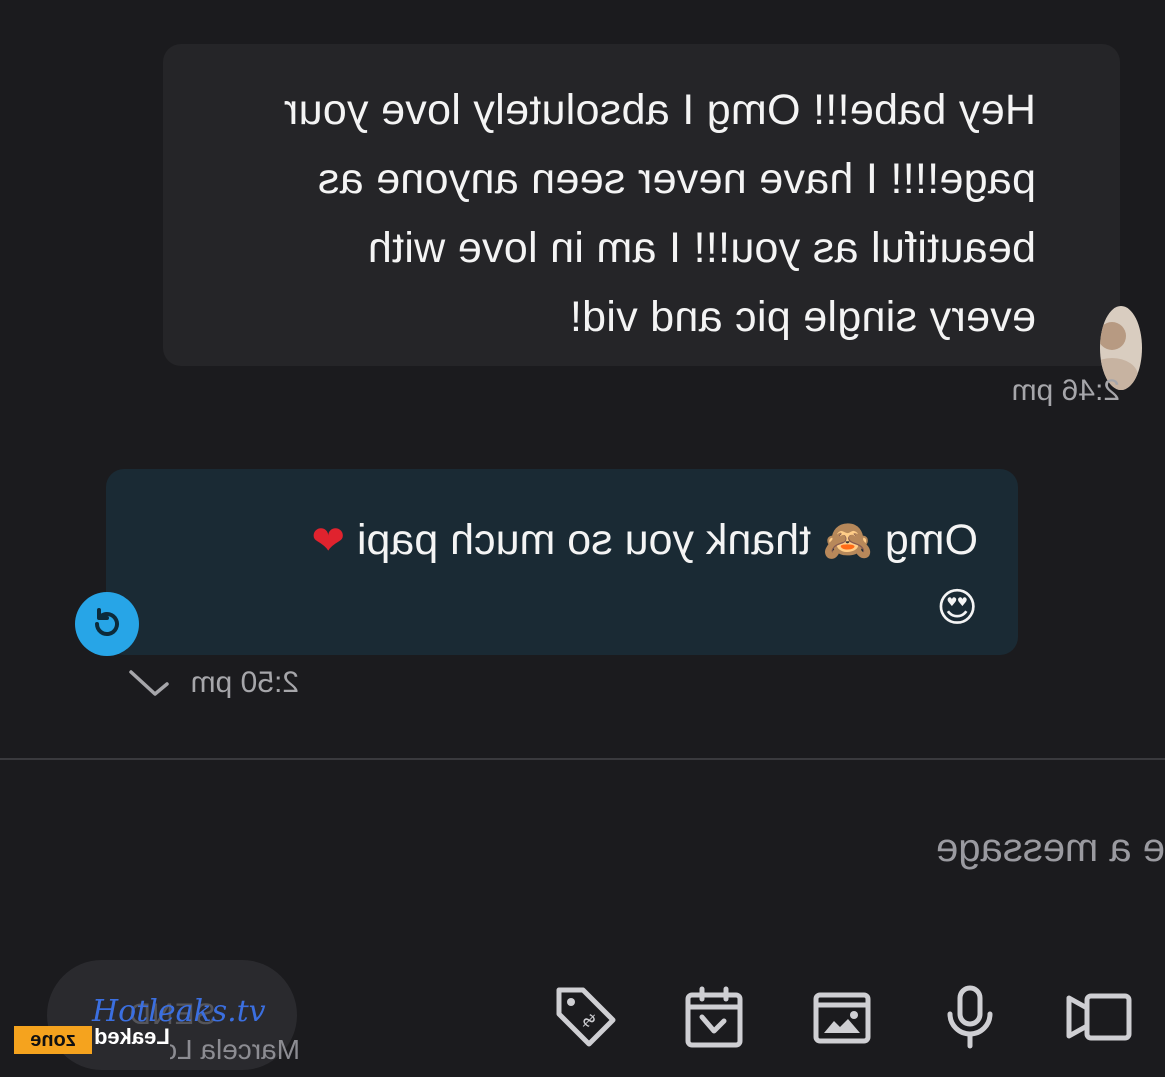  Describe the element at coordinates (931, 540) in the screenshot. I see `message-text: Omg` at that location.